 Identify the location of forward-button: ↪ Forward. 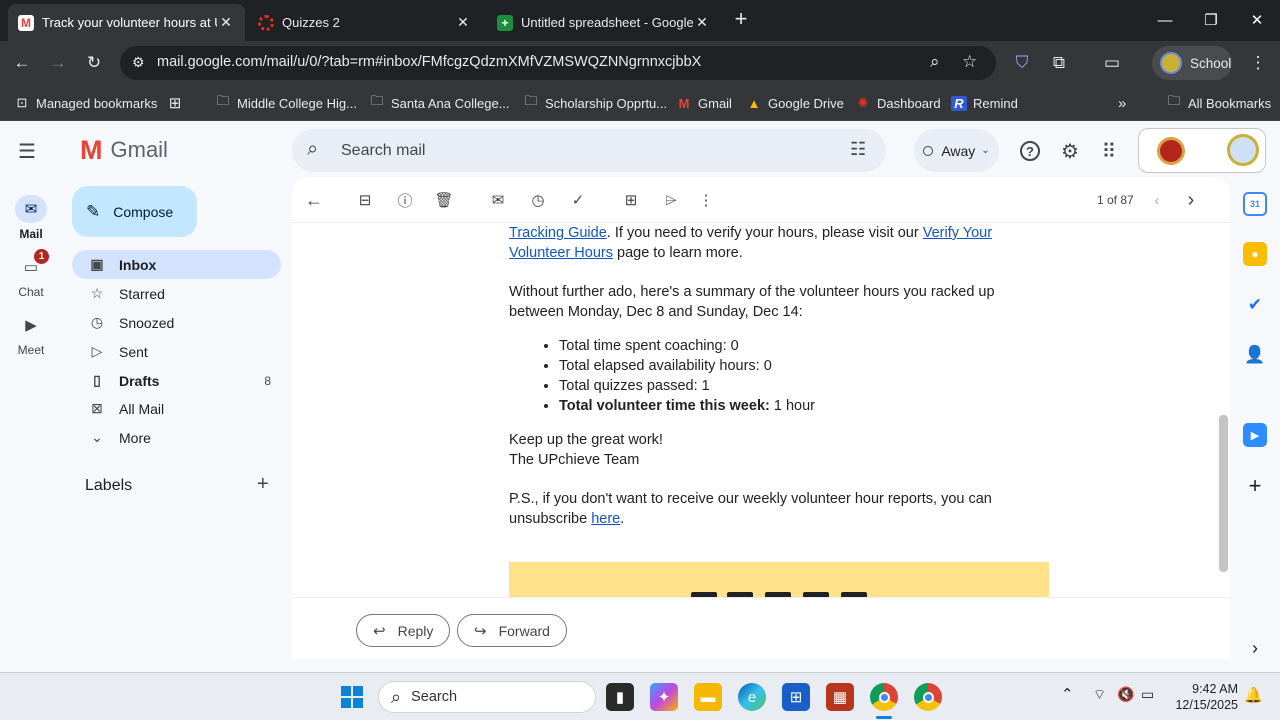
(512, 630).